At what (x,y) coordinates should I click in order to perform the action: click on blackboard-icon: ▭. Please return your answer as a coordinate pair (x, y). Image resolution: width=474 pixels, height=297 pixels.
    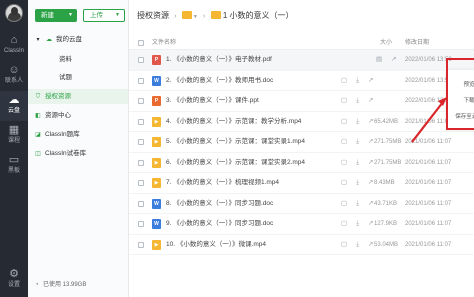
    Looking at the image, I should click on (14, 160).